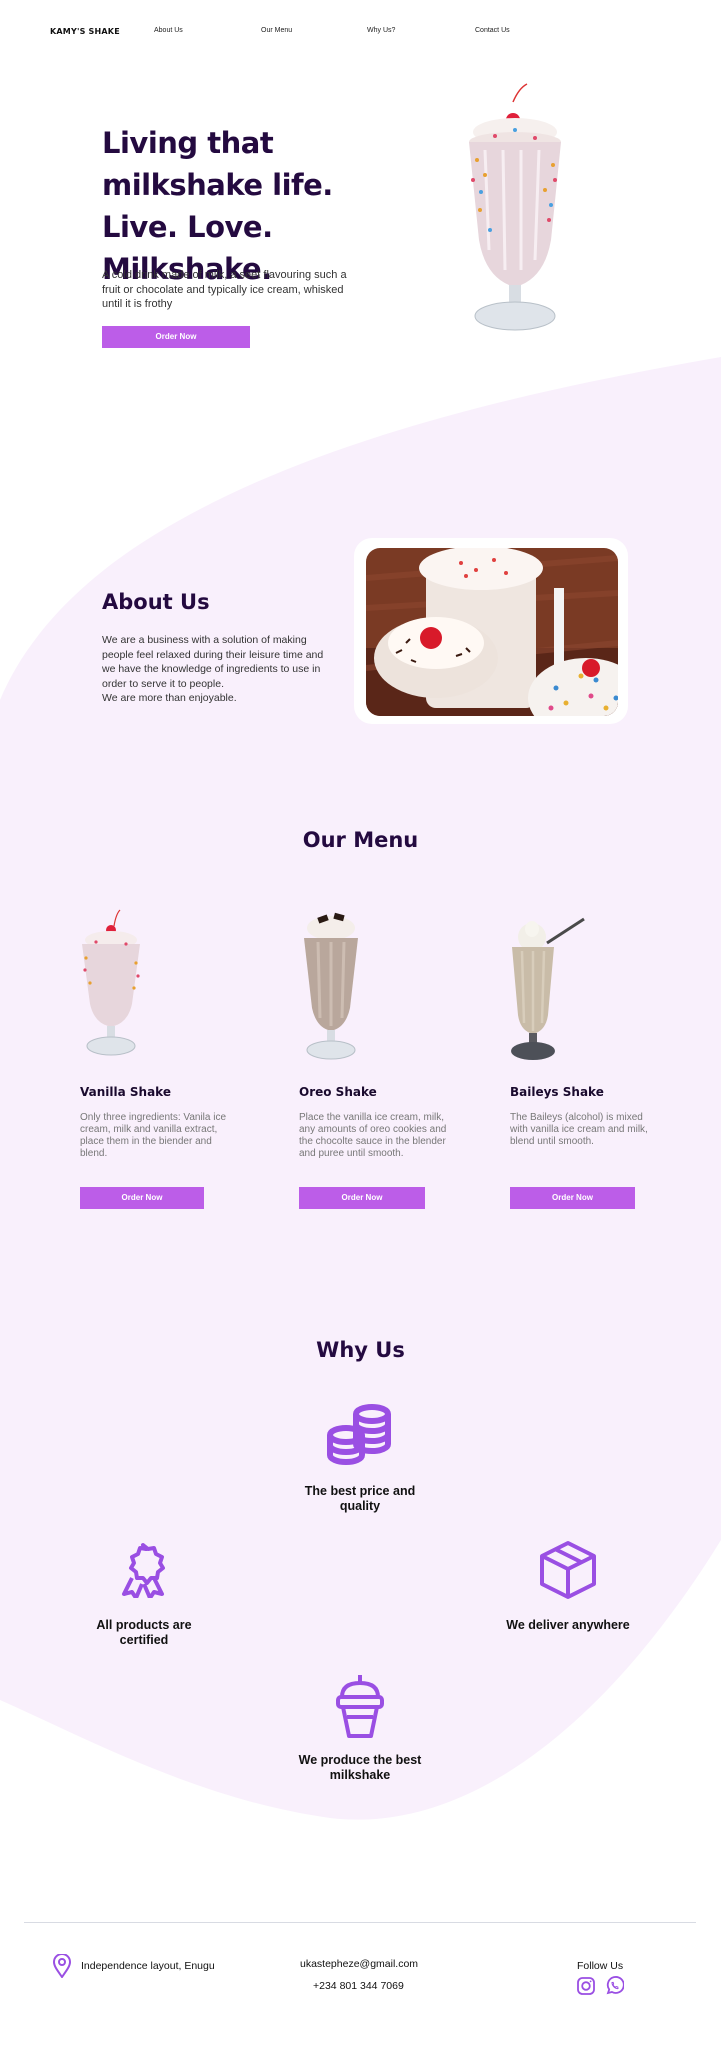  Describe the element at coordinates (586, 1986) in the screenshot. I see `instagram-icon` at that location.